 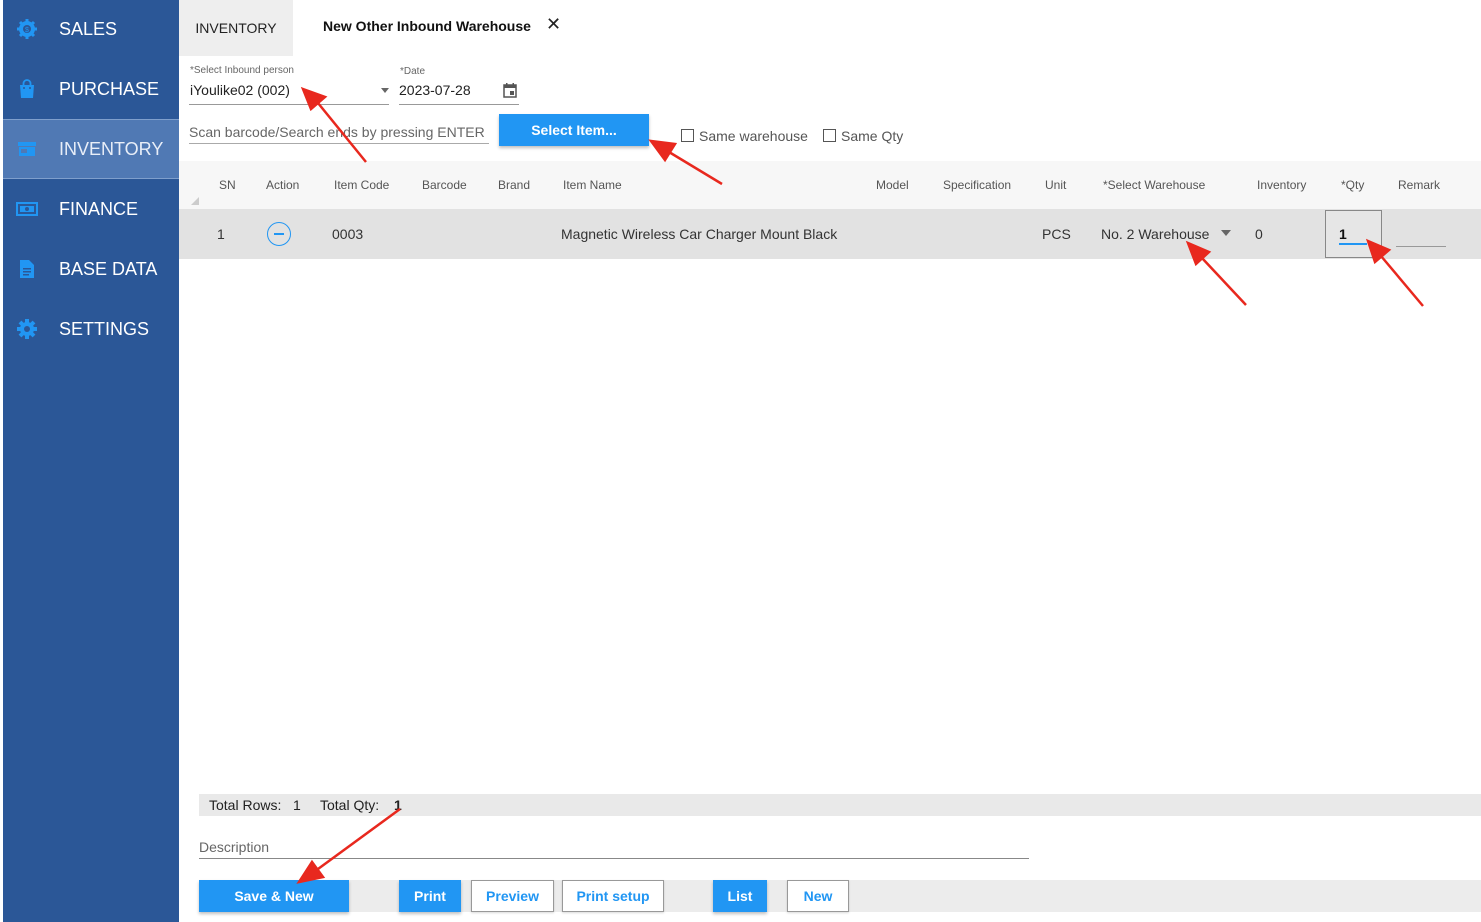 I want to click on print-button: Print, so click(x=430, y=896).